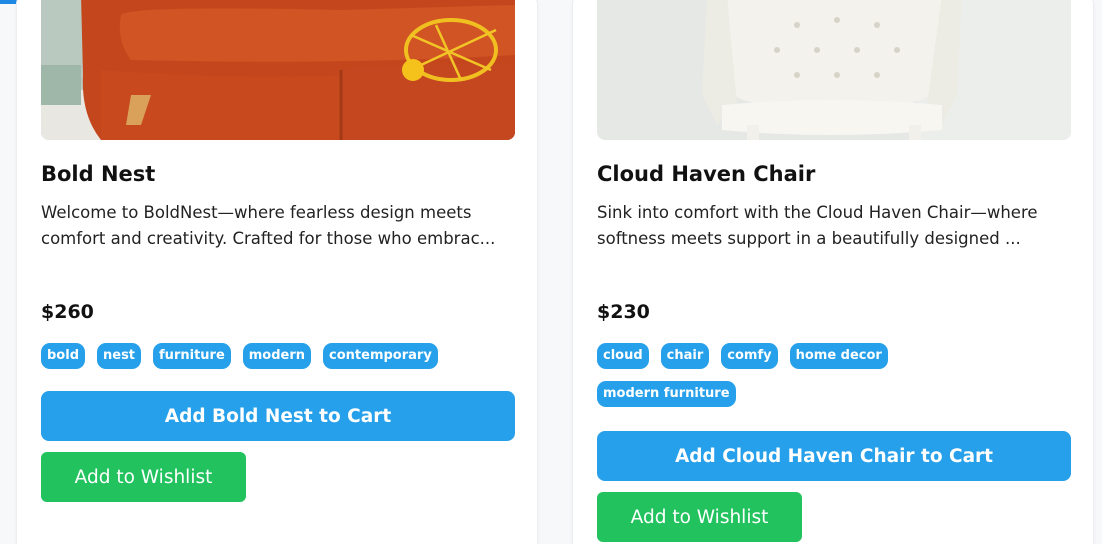 This screenshot has height=544, width=1102. What do you see at coordinates (685, 356) in the screenshot?
I see `tag-badge: chair` at bounding box center [685, 356].